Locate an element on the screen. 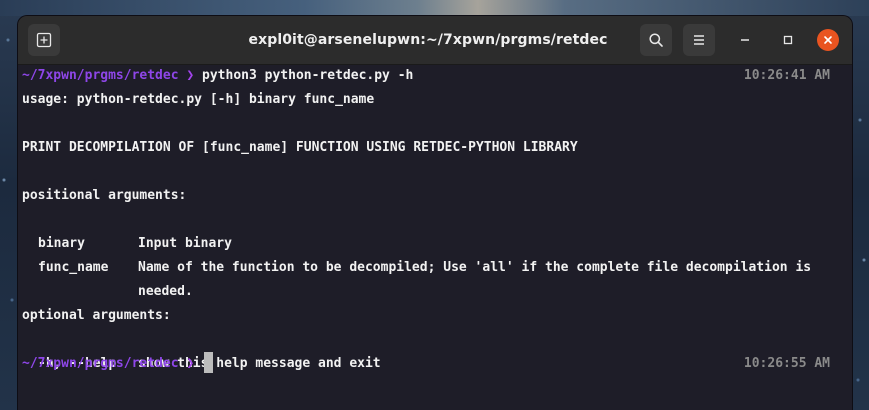 The width and height of the screenshot is (869, 410). new-tab-button is located at coordinates (44, 40).